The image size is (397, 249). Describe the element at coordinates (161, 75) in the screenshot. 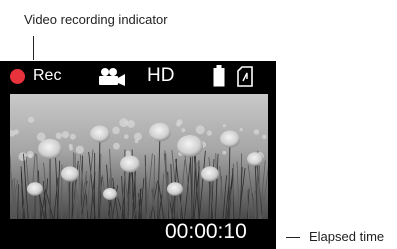

I see `hd-quality-label: HD` at that location.